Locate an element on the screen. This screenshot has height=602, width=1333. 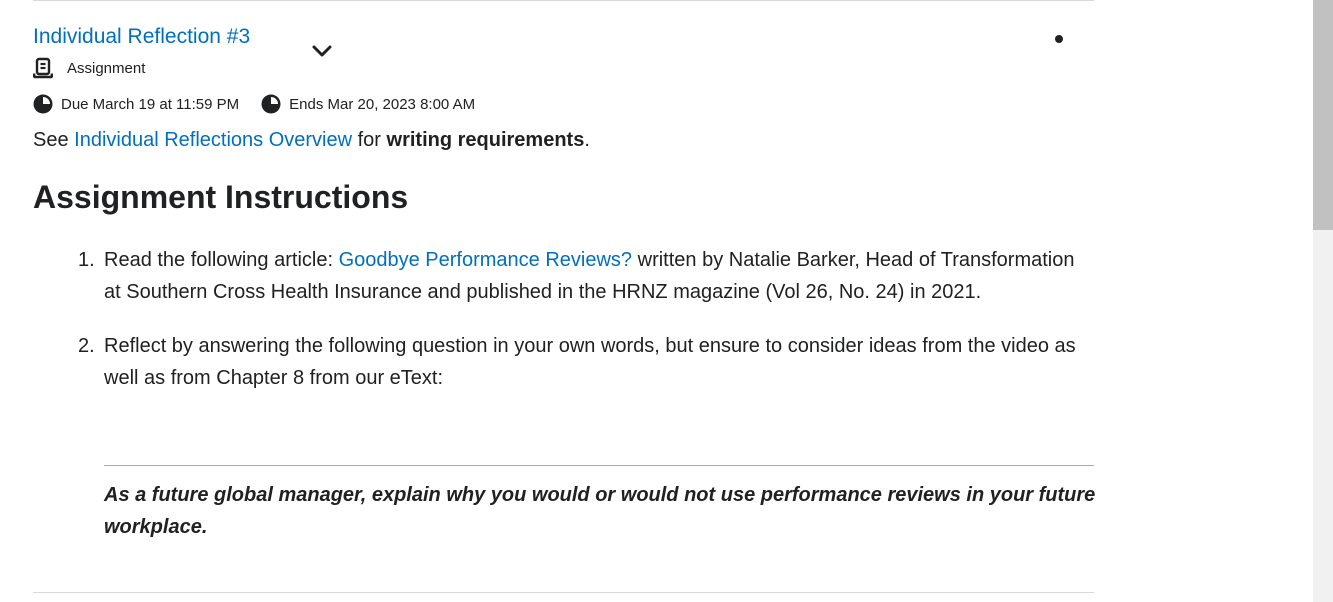
note-prefix: See is located at coordinates (54, 140).